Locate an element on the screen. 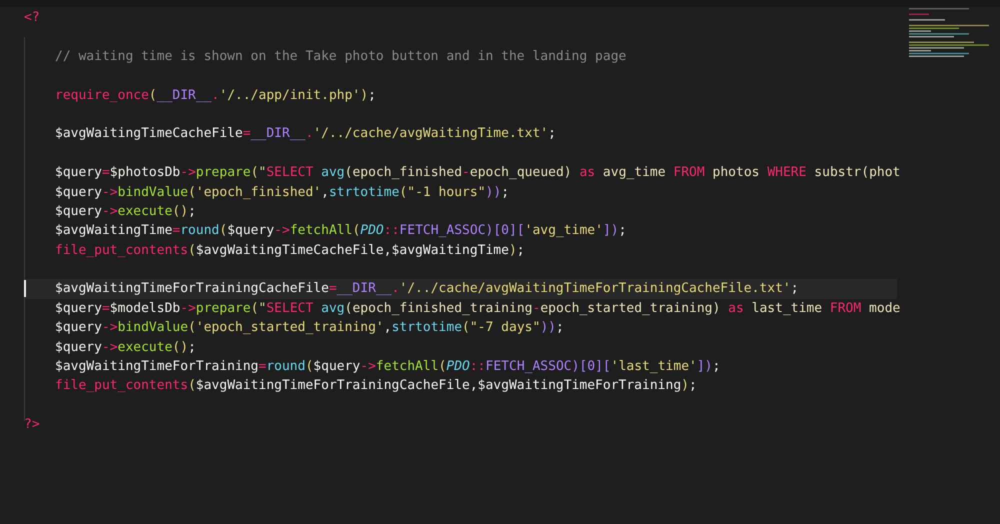  code-line: ?> is located at coordinates (32, 425).